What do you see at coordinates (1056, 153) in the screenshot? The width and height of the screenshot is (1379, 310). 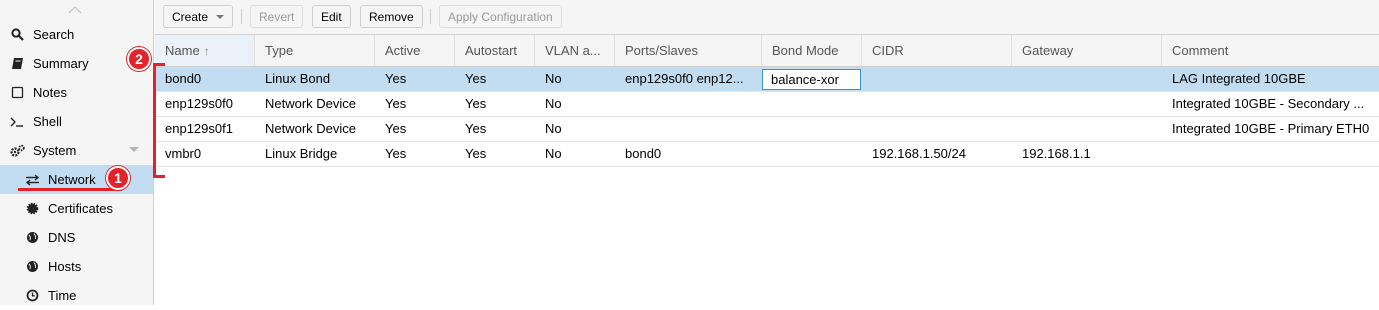 I see `cell-gateway: 192.168.1.1` at bounding box center [1056, 153].